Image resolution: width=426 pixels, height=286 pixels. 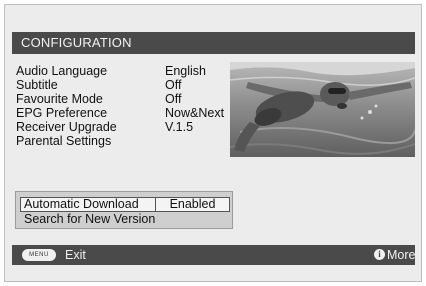 I want to click on search-new-version-option: Search for New Version, so click(x=89, y=219).